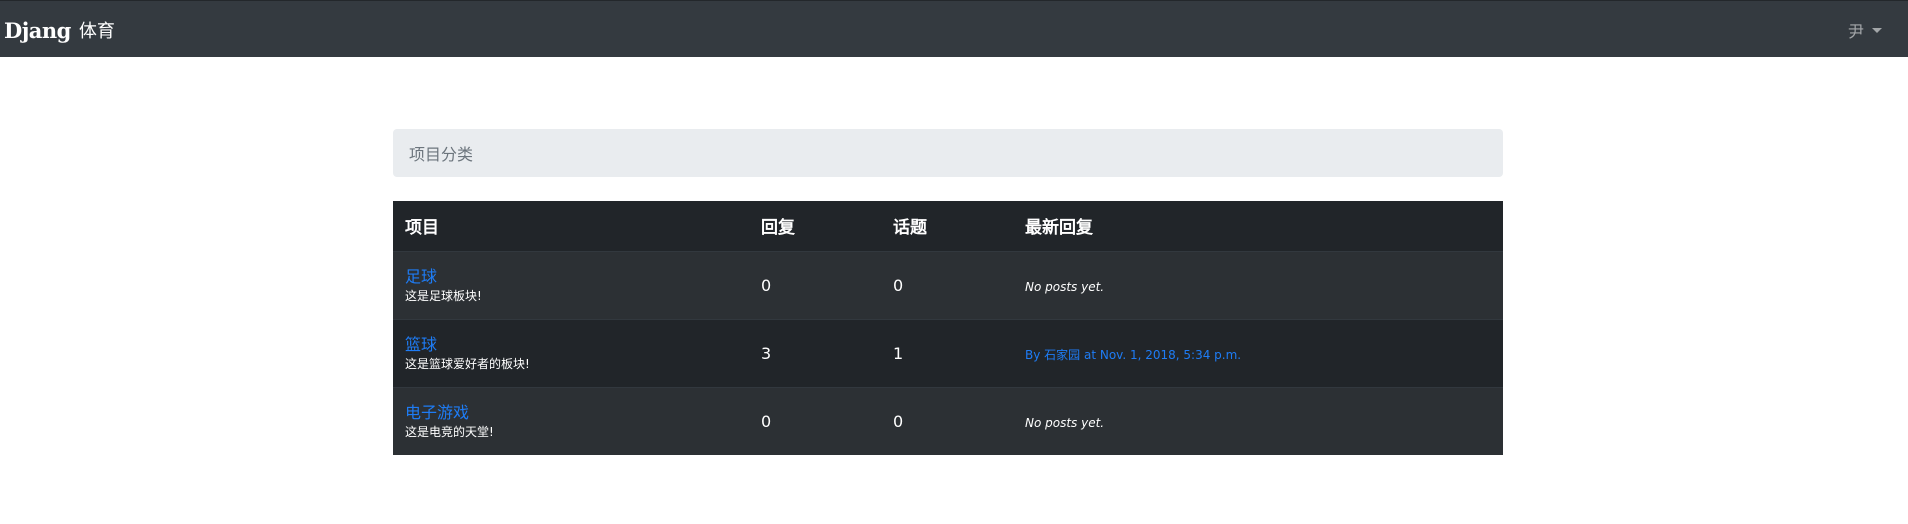 The width and height of the screenshot is (1908, 524). I want to click on table-header-row: 项目 回复 话题 最新回复, so click(948, 226).